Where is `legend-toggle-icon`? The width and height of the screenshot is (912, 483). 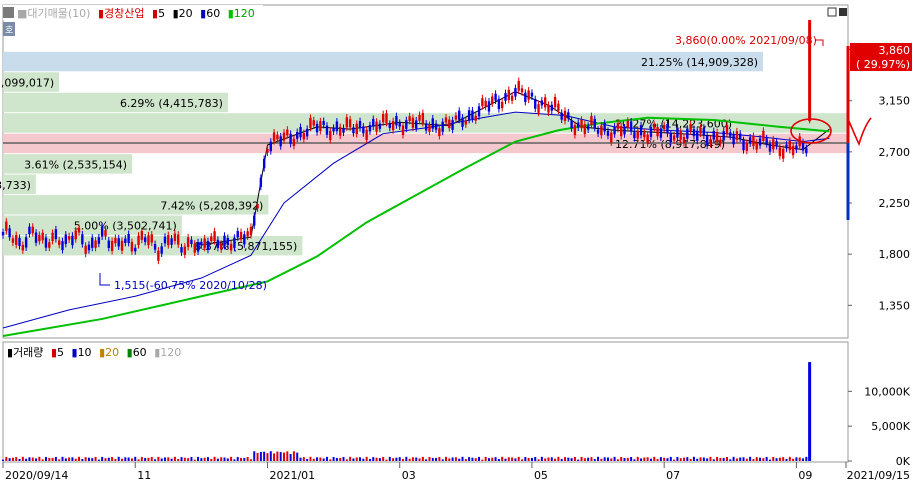 legend-toggle-icon is located at coordinates (8, 12).